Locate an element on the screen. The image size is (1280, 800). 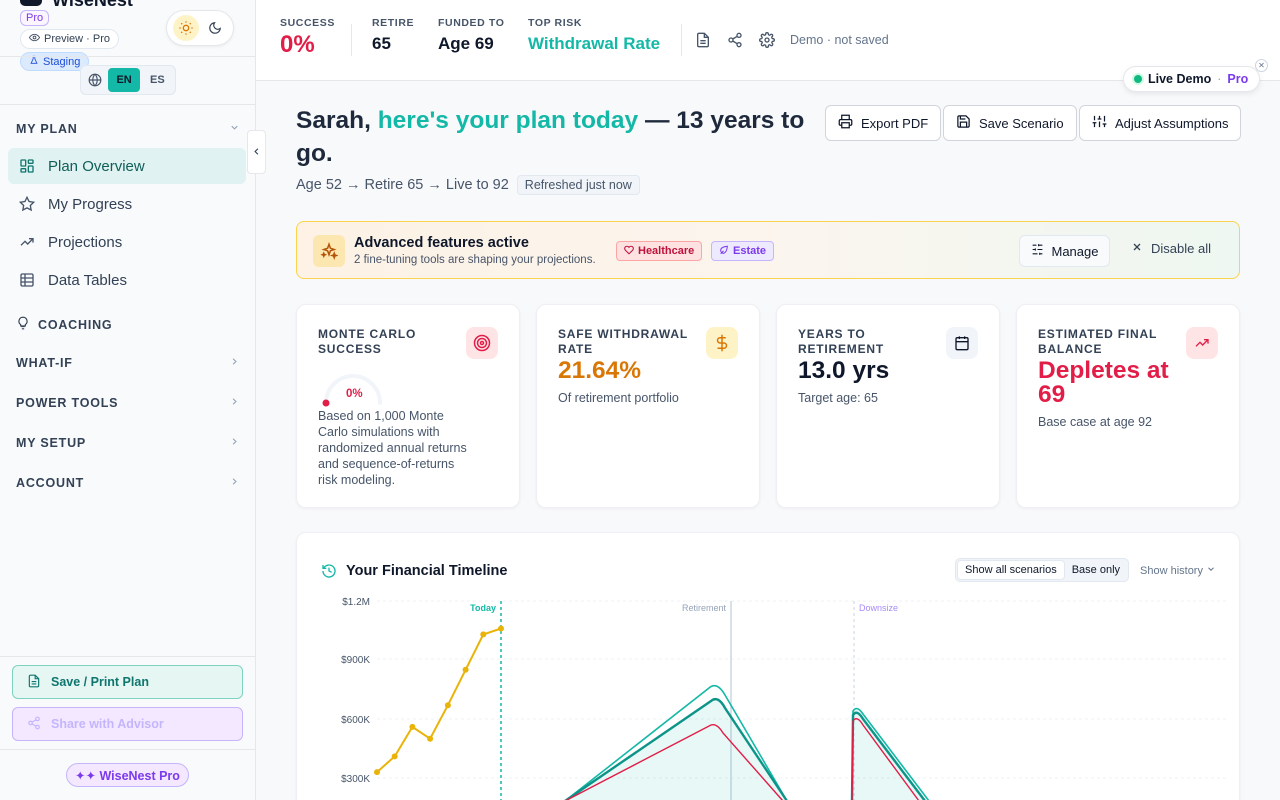
chevron-left-icon is located at coordinates (256, 152).